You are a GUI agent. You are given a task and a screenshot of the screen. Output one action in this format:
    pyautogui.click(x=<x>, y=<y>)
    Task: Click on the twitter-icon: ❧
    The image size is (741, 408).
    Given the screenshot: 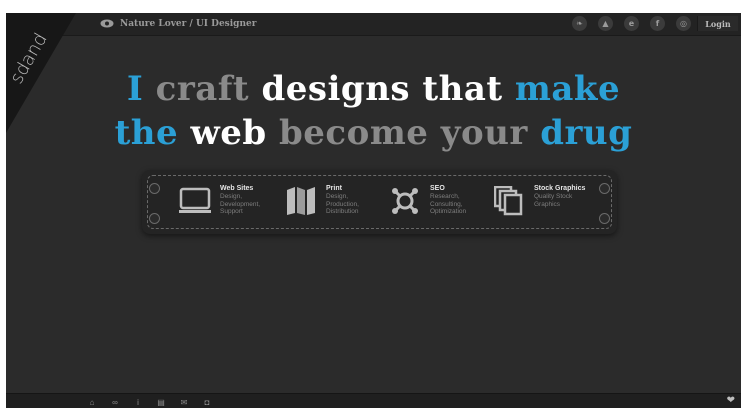 What is the action you would take?
    pyautogui.click(x=579, y=23)
    